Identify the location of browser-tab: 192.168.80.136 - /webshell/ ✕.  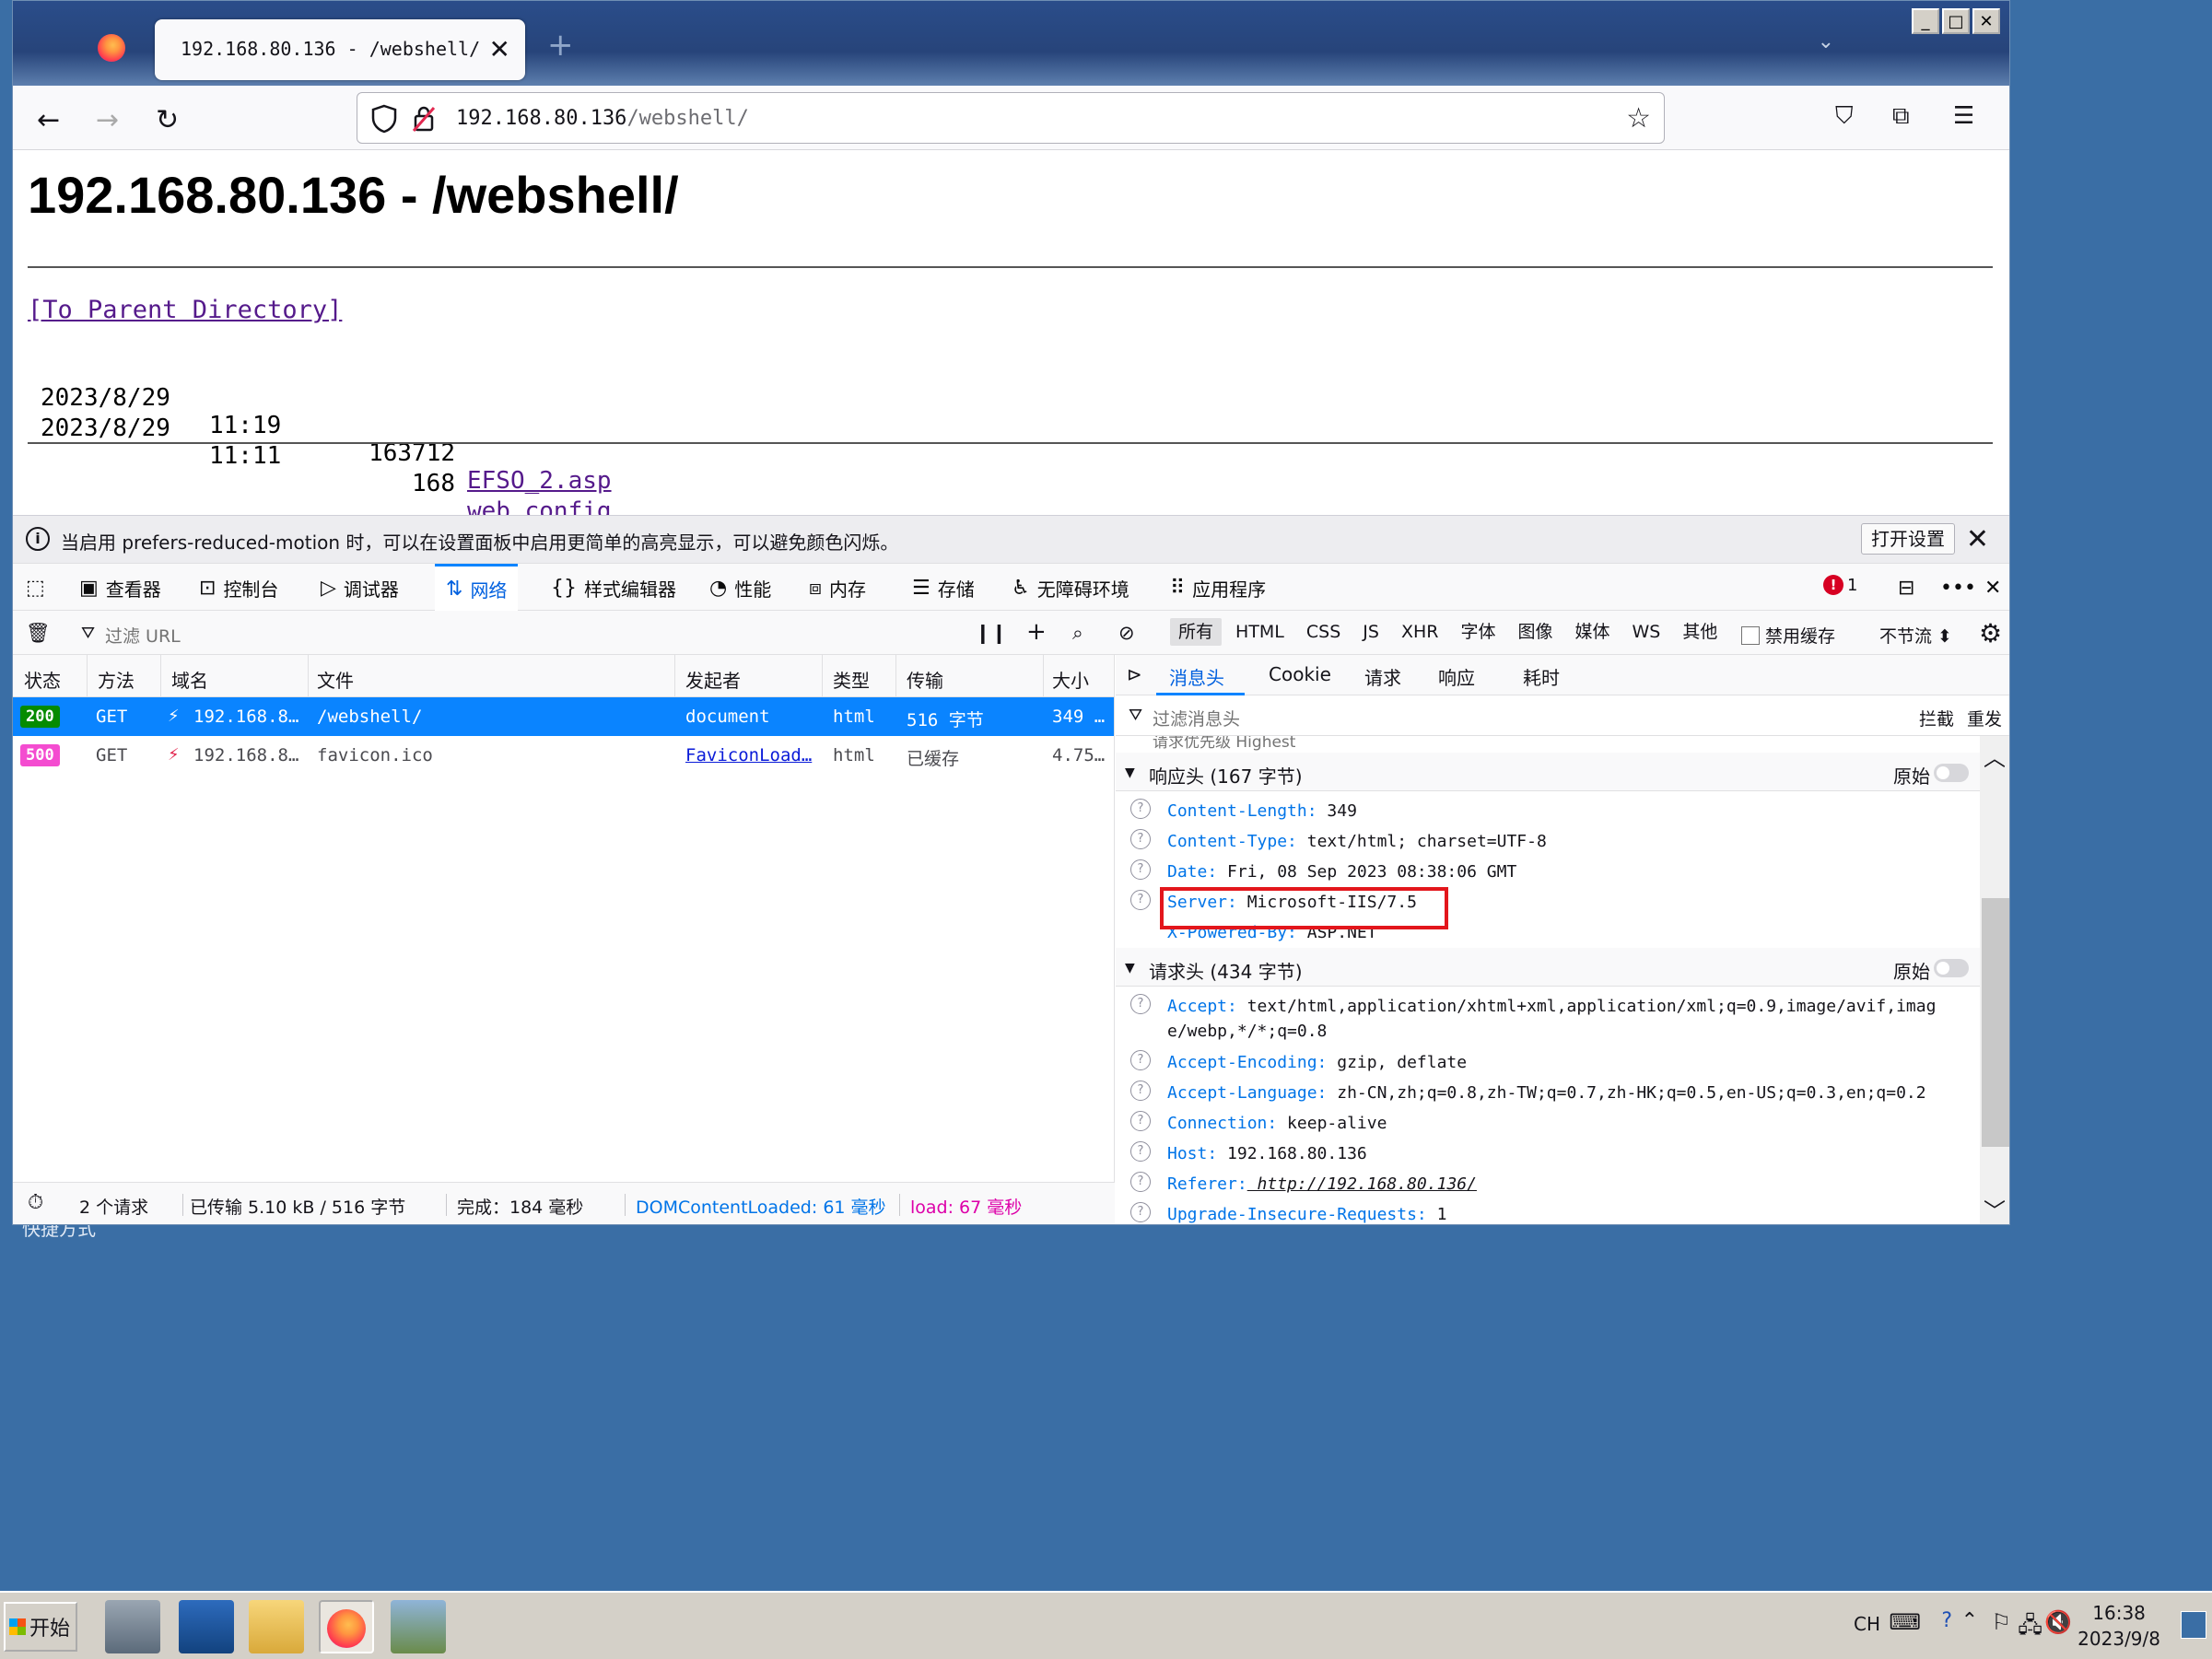
(340, 49).